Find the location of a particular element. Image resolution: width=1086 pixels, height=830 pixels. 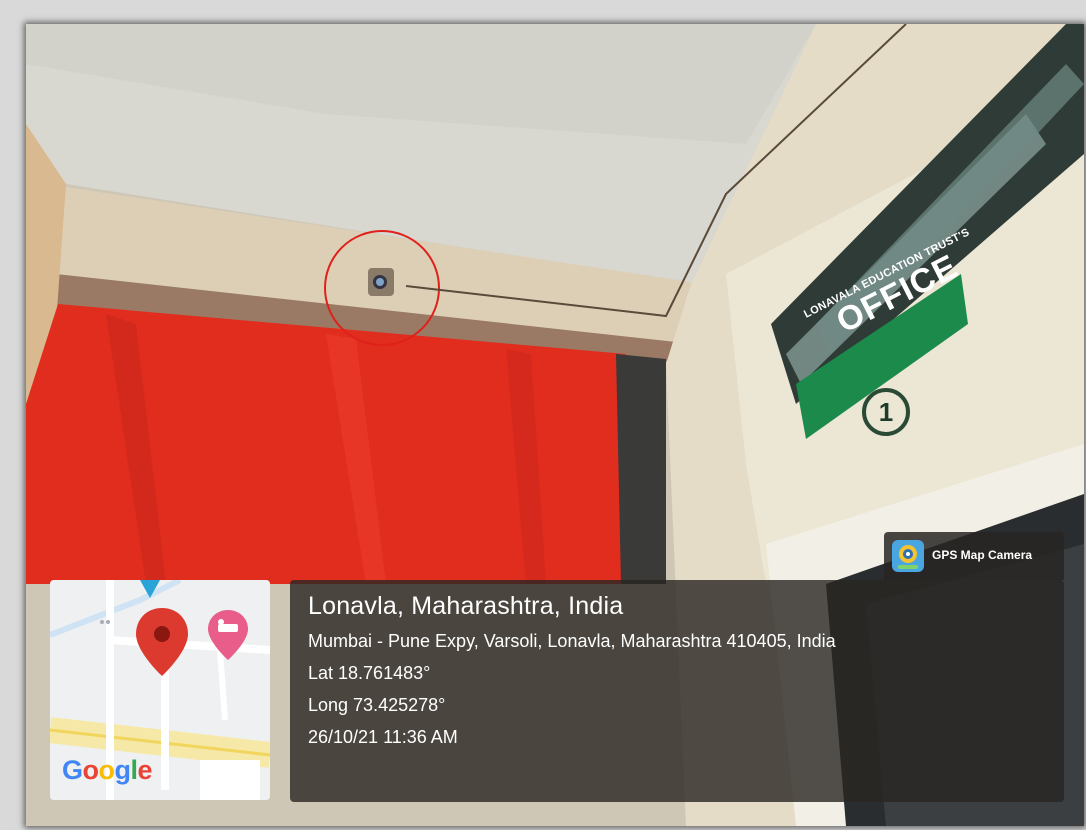

map-thumbnail: Google is located at coordinates (160, 690).